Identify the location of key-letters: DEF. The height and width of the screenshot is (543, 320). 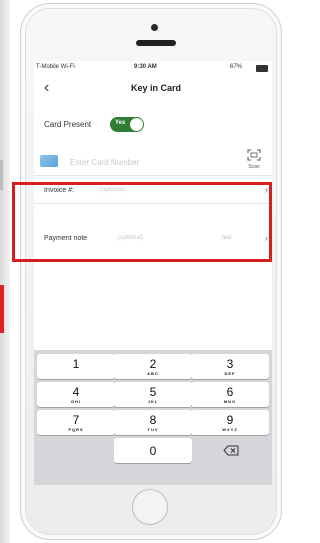
(230, 373).